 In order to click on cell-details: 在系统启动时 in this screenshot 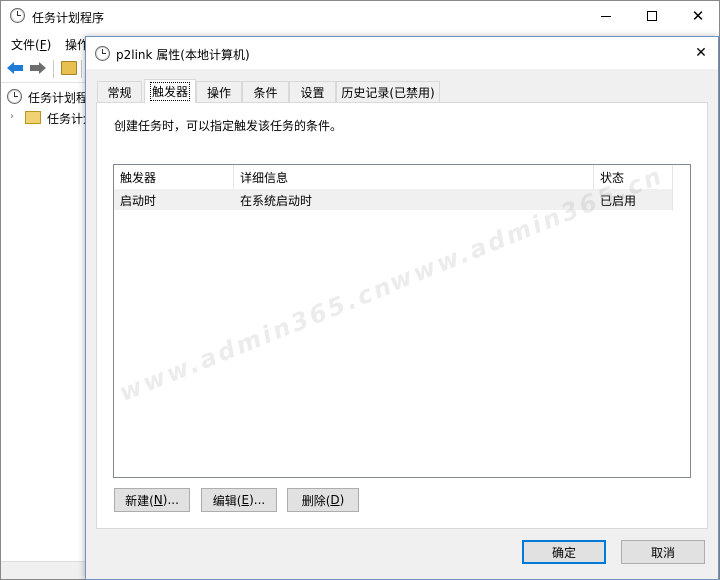, I will do `click(276, 201)`.